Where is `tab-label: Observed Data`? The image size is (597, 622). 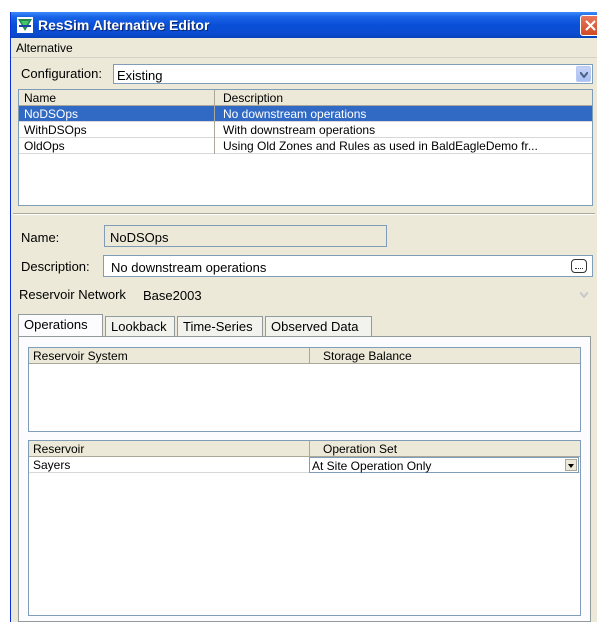
tab-label: Observed Data is located at coordinates (315, 326).